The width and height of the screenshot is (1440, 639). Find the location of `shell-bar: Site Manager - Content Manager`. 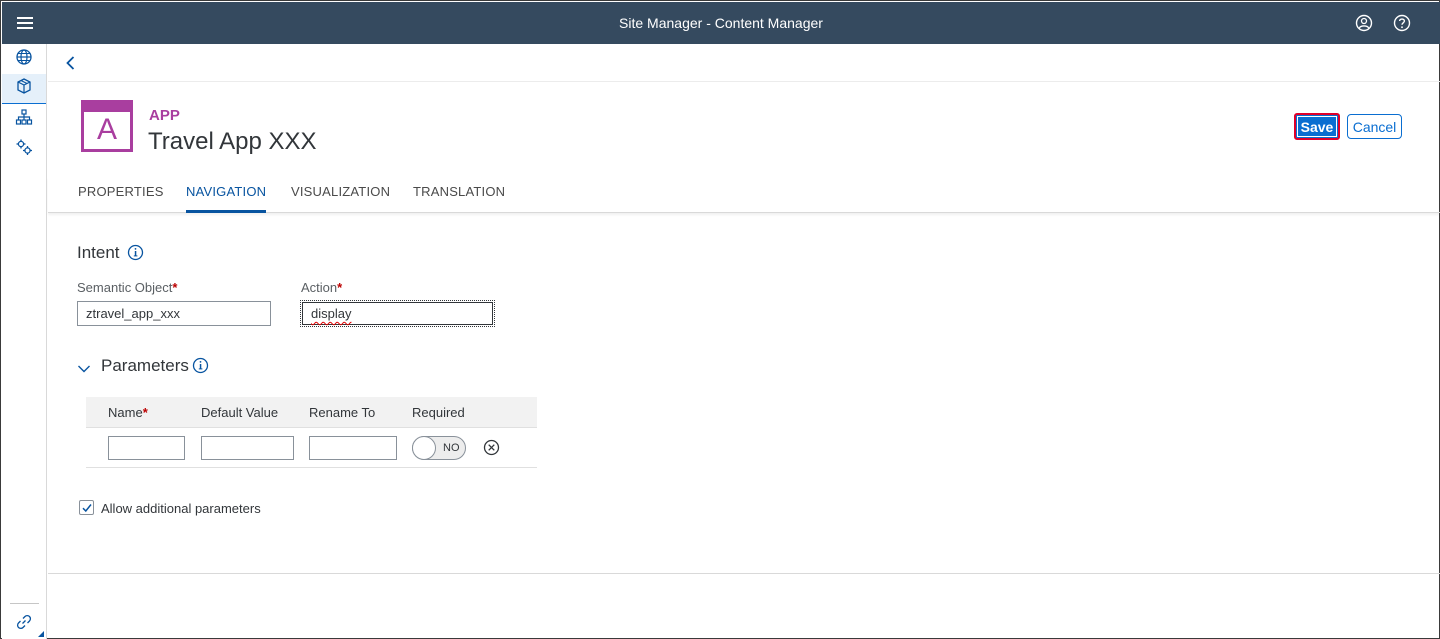

shell-bar: Site Manager - Content Manager is located at coordinates (721, 23).